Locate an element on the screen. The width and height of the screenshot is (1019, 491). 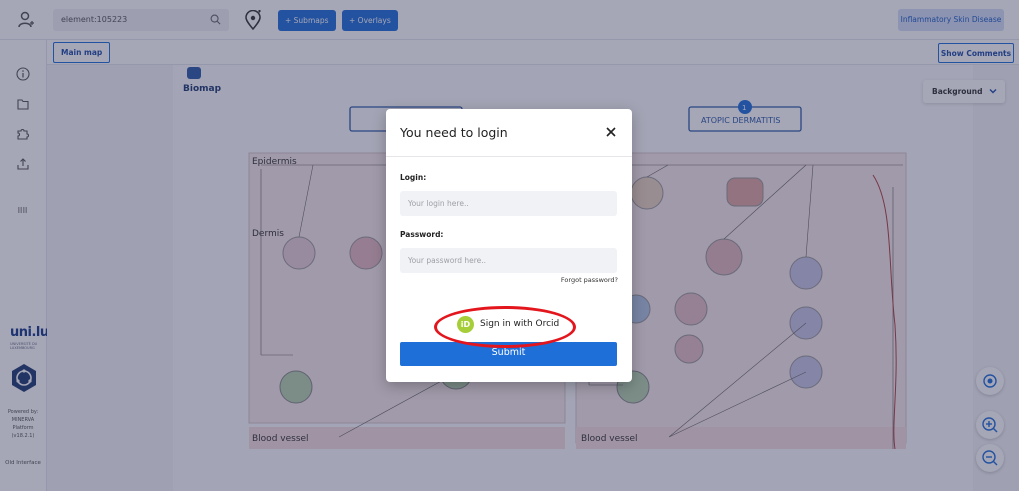
login-label: Login: is located at coordinates (413, 177).